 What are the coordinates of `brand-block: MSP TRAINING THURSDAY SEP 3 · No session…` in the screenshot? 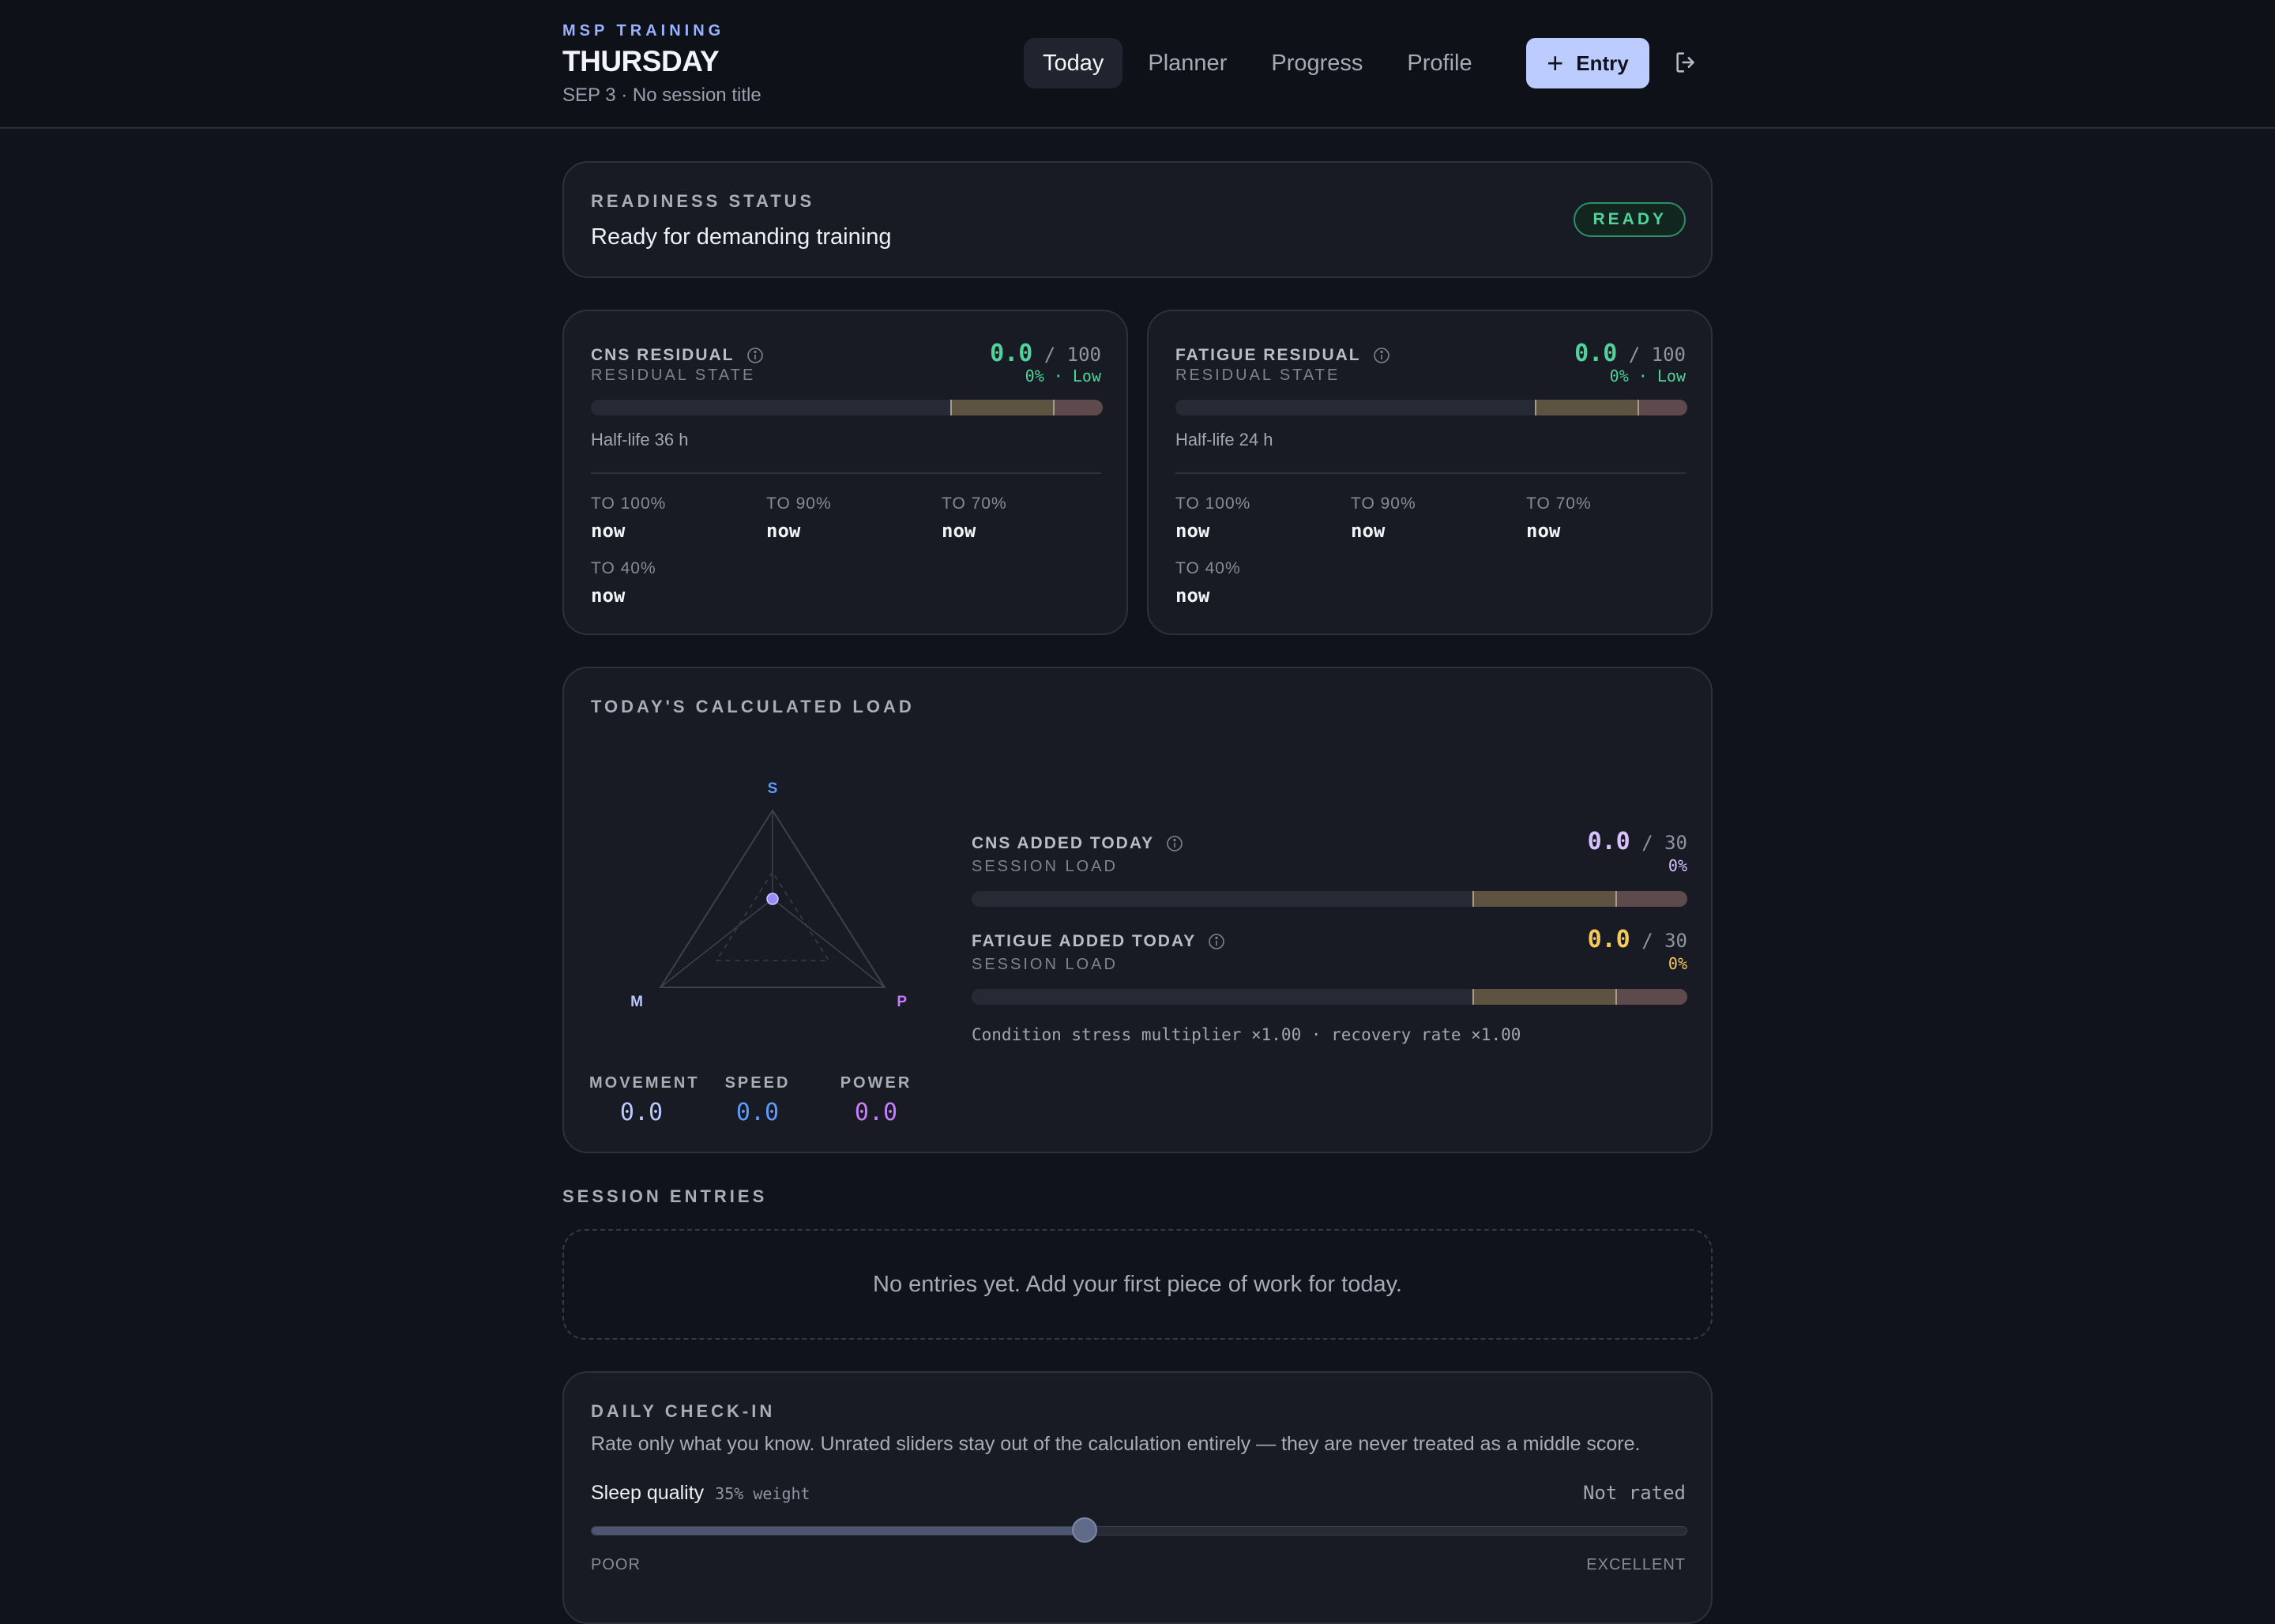 It's located at (661, 64).